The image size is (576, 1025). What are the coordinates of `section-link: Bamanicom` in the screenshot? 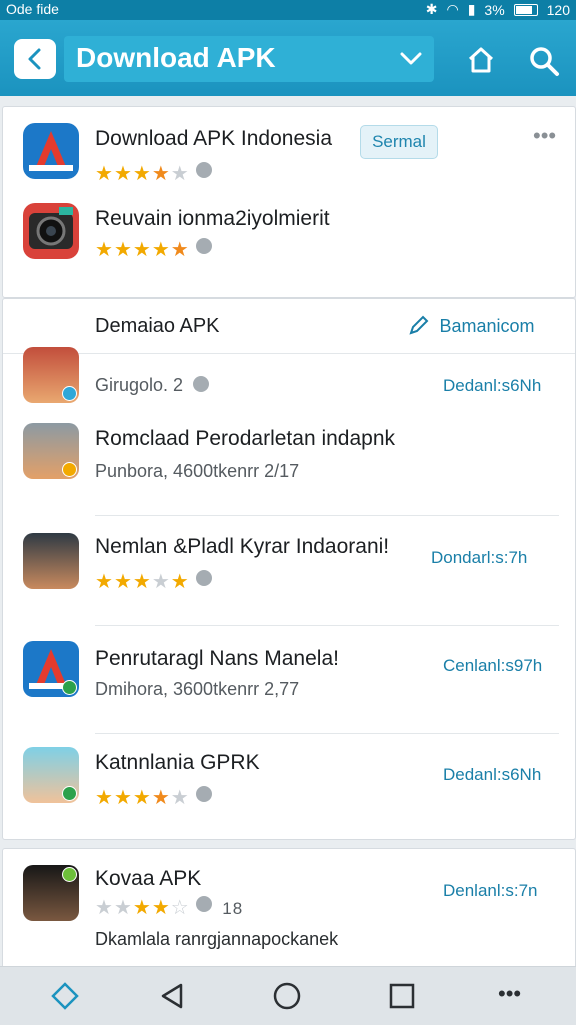 It's located at (471, 325).